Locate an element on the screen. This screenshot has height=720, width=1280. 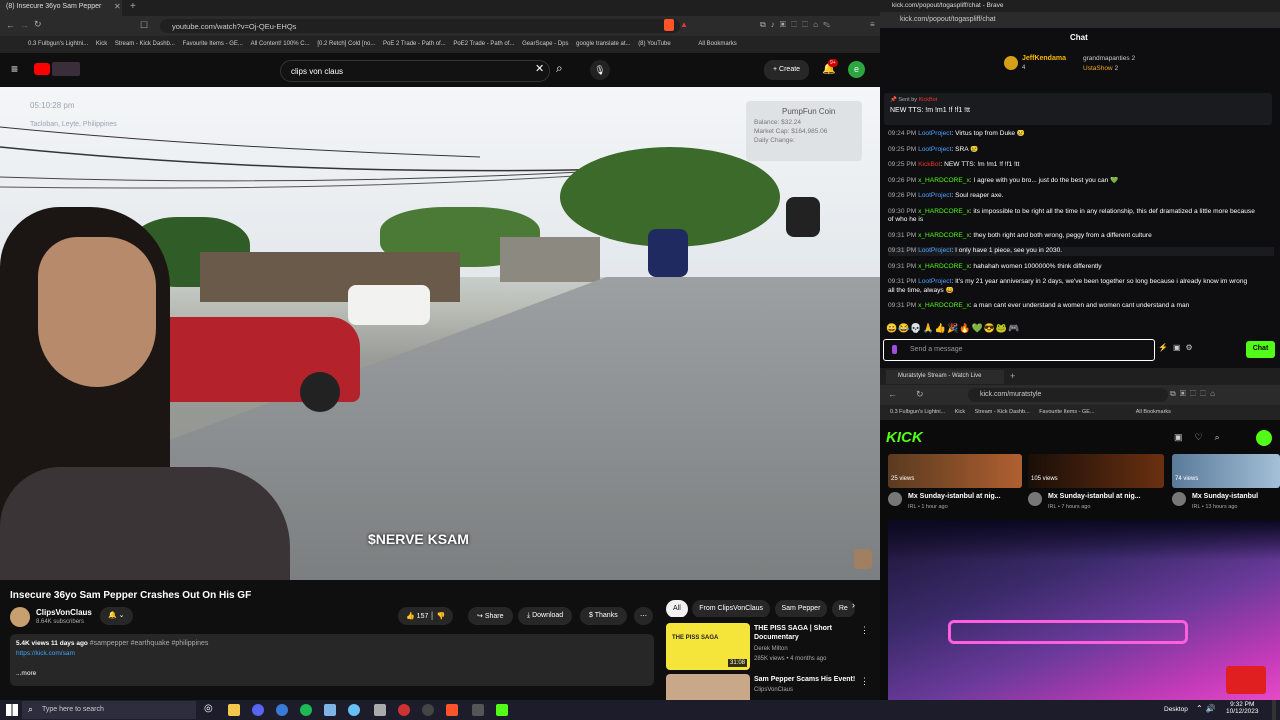
brave-shield-icon is located at coordinates (669, 25).